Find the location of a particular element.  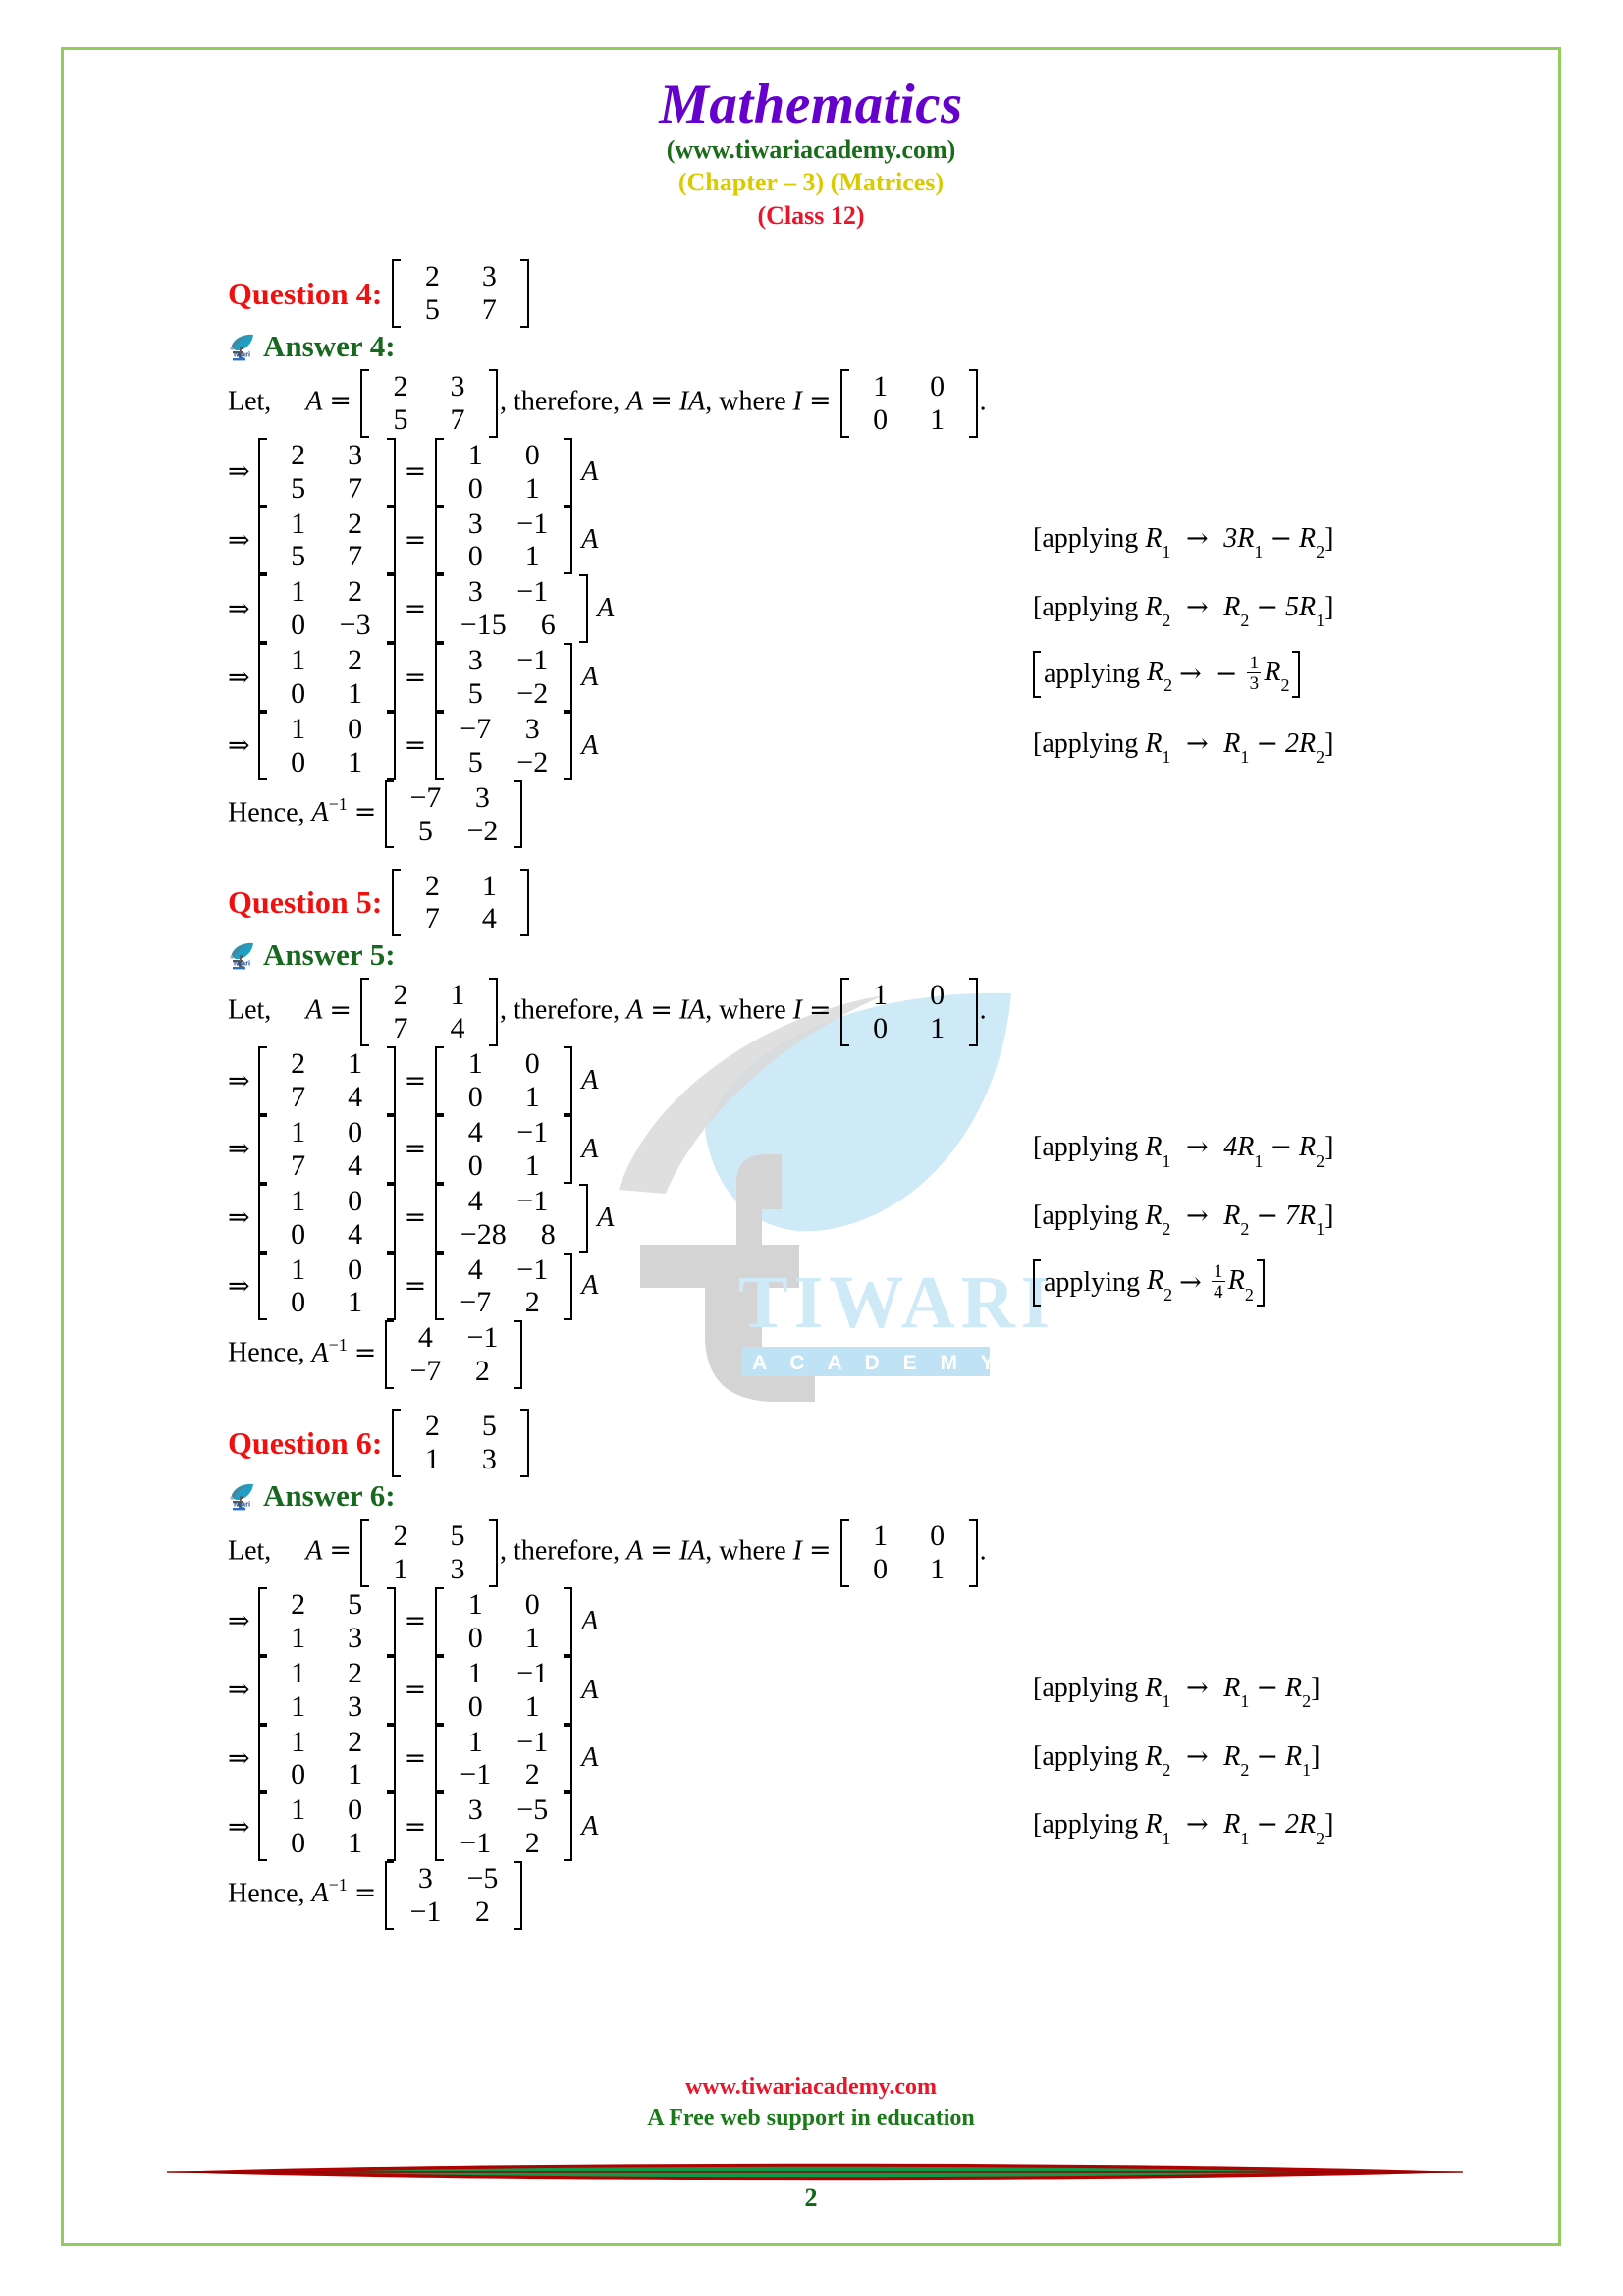

step-note: [applying R1 → R1−2R2] is located at coordinates (1183, 1828).